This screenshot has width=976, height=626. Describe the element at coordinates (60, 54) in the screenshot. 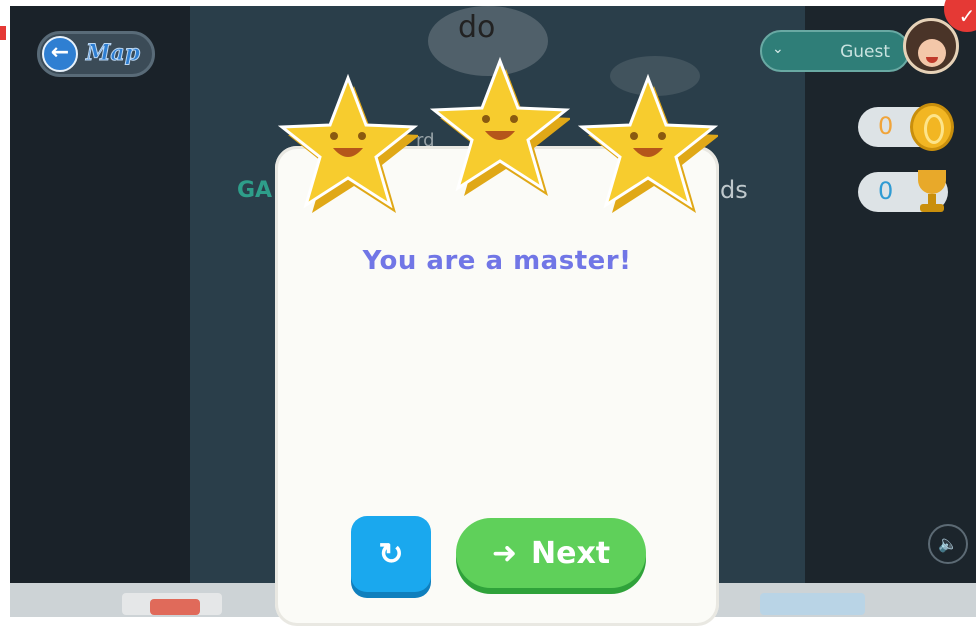

I see `back-arrow-icon: ←` at that location.